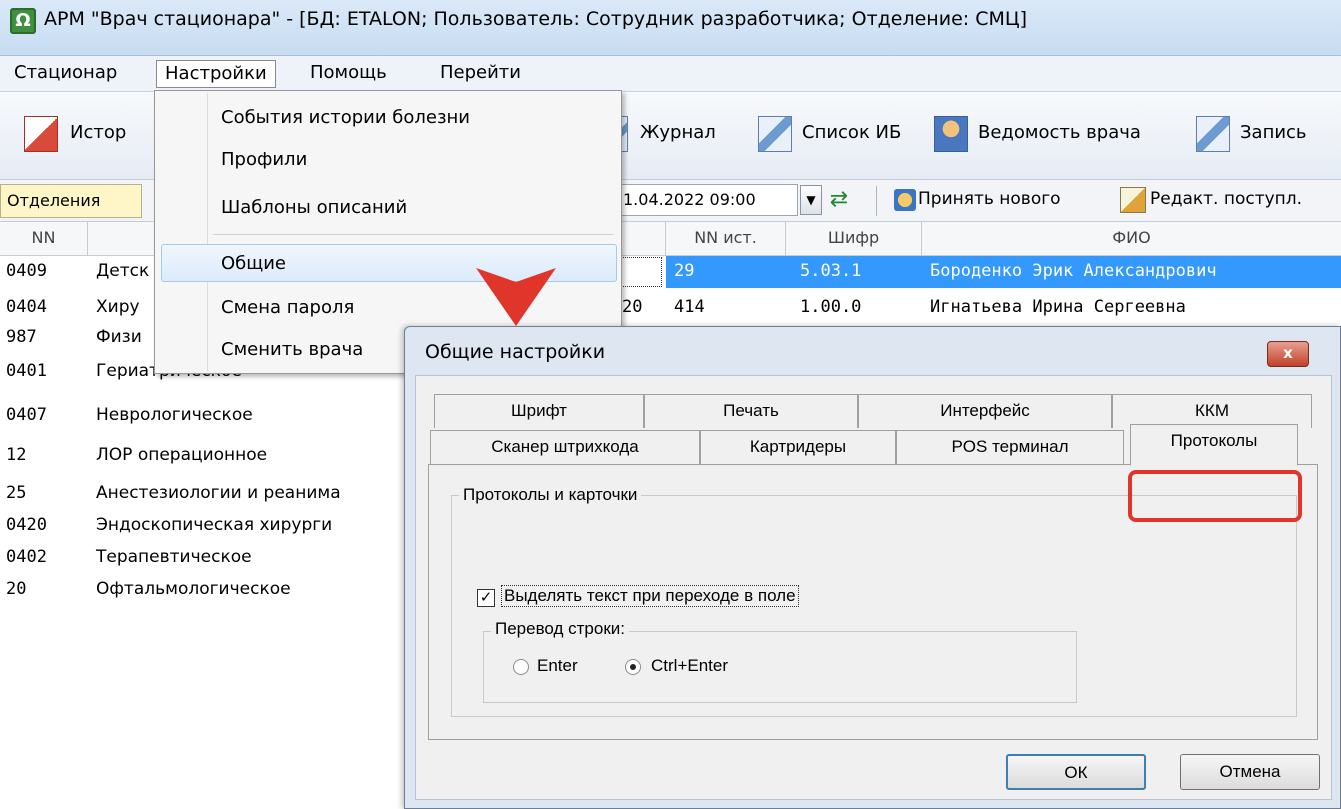 This screenshot has height=809, width=1341. Describe the element at coordinates (182, 455) in the screenshot. I see `dept-name: ЛОР операционное` at that location.